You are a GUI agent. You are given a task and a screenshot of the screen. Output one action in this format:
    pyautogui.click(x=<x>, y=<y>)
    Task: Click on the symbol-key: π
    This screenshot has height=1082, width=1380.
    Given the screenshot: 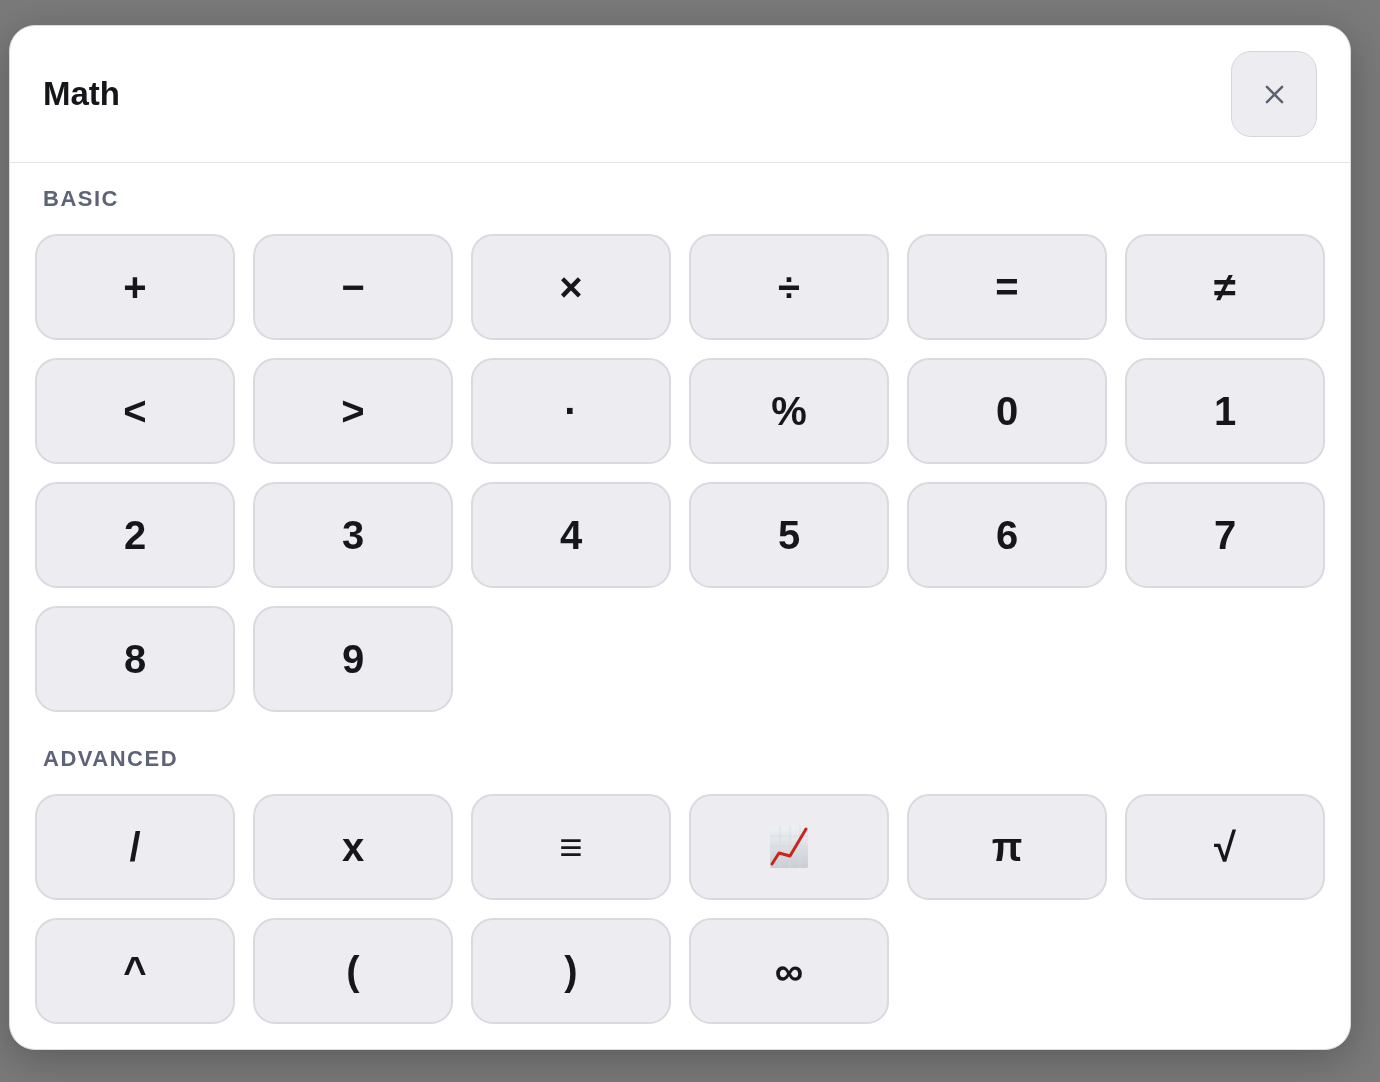 What is the action you would take?
    pyautogui.click(x=1007, y=847)
    